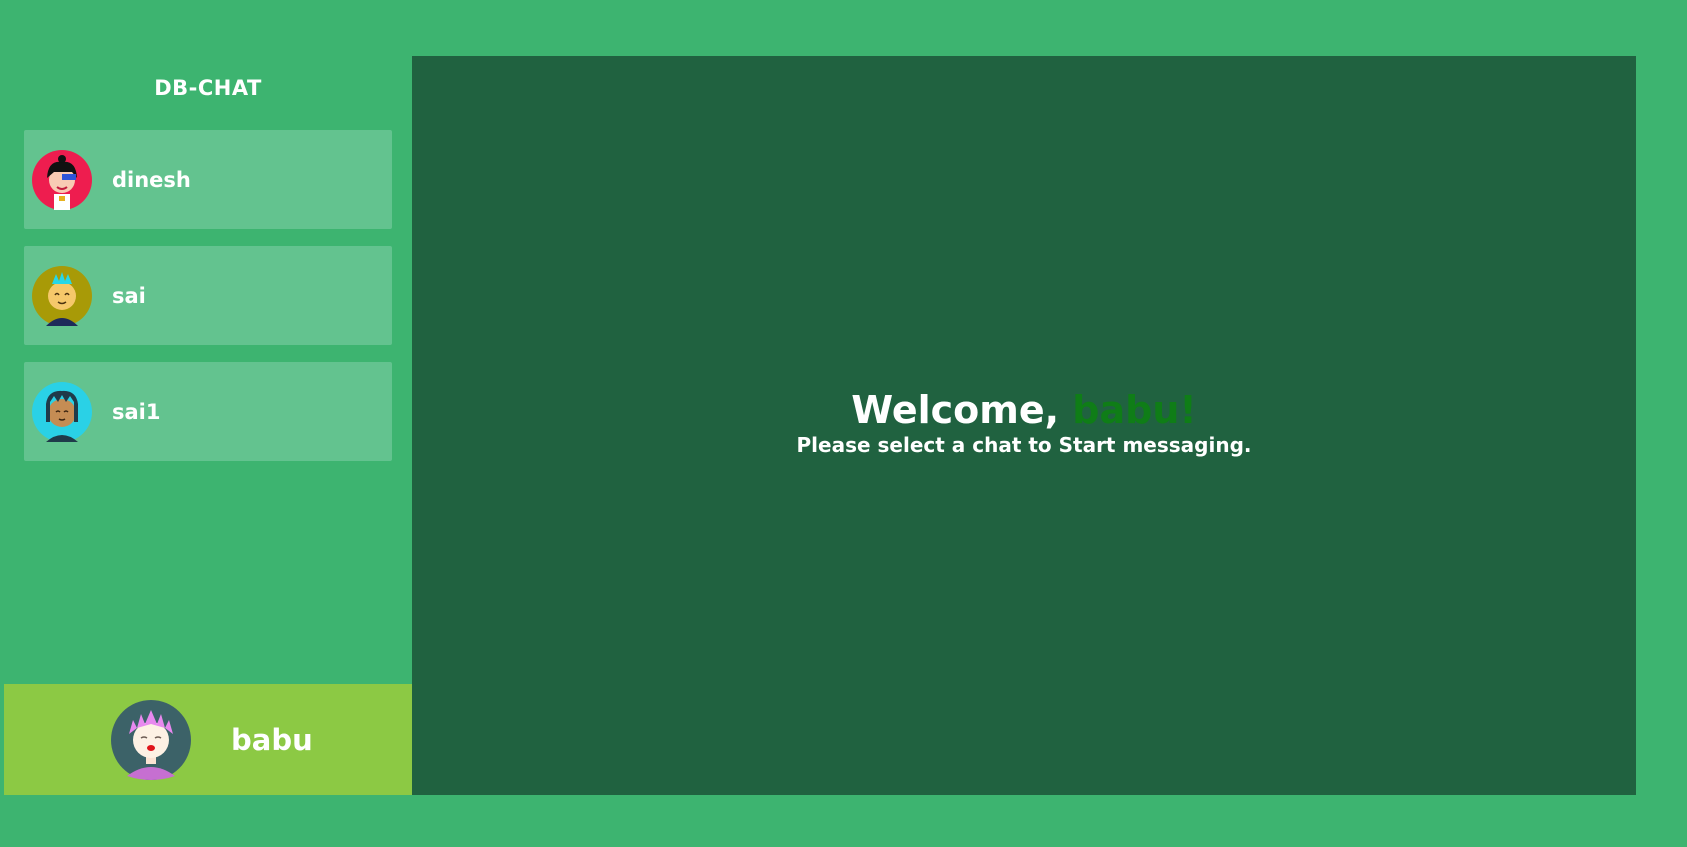  What do you see at coordinates (208, 739) in the screenshot?
I see `current-user-profile: babu` at bounding box center [208, 739].